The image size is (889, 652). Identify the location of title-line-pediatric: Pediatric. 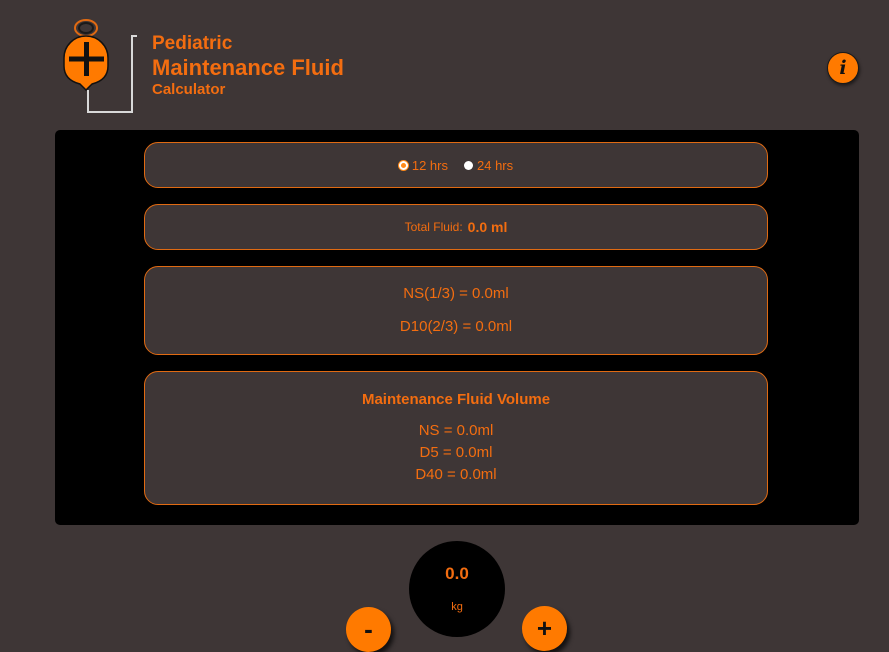
(192, 43).